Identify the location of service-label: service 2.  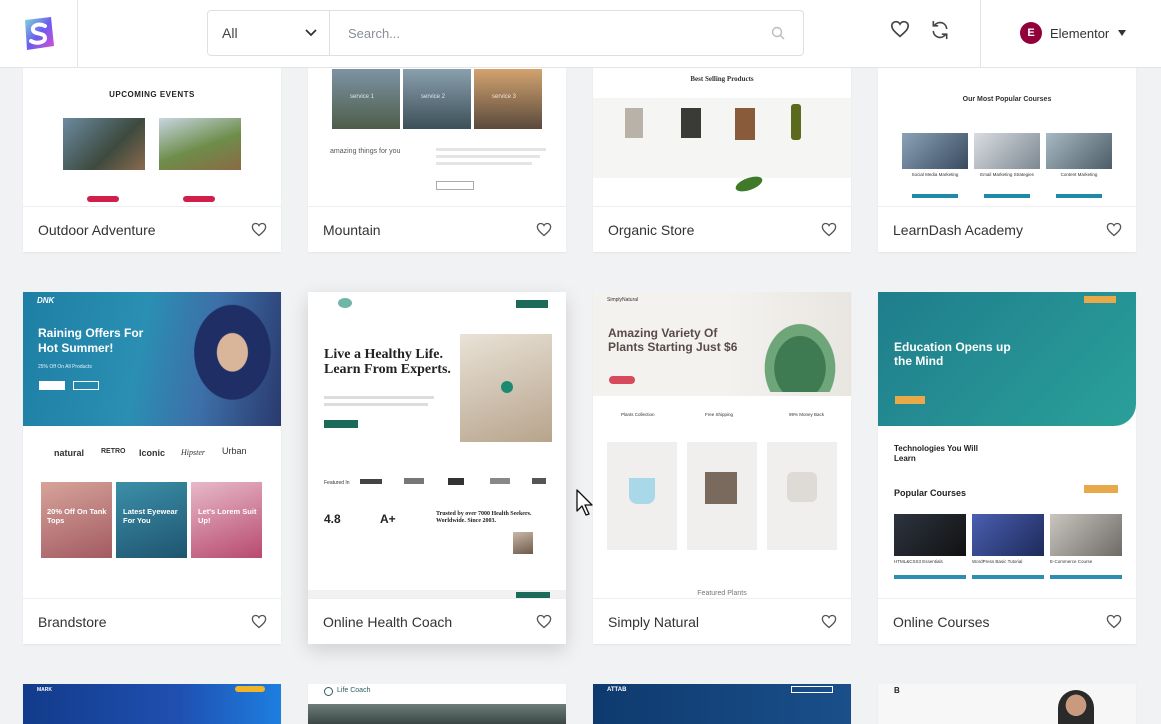
(433, 97).